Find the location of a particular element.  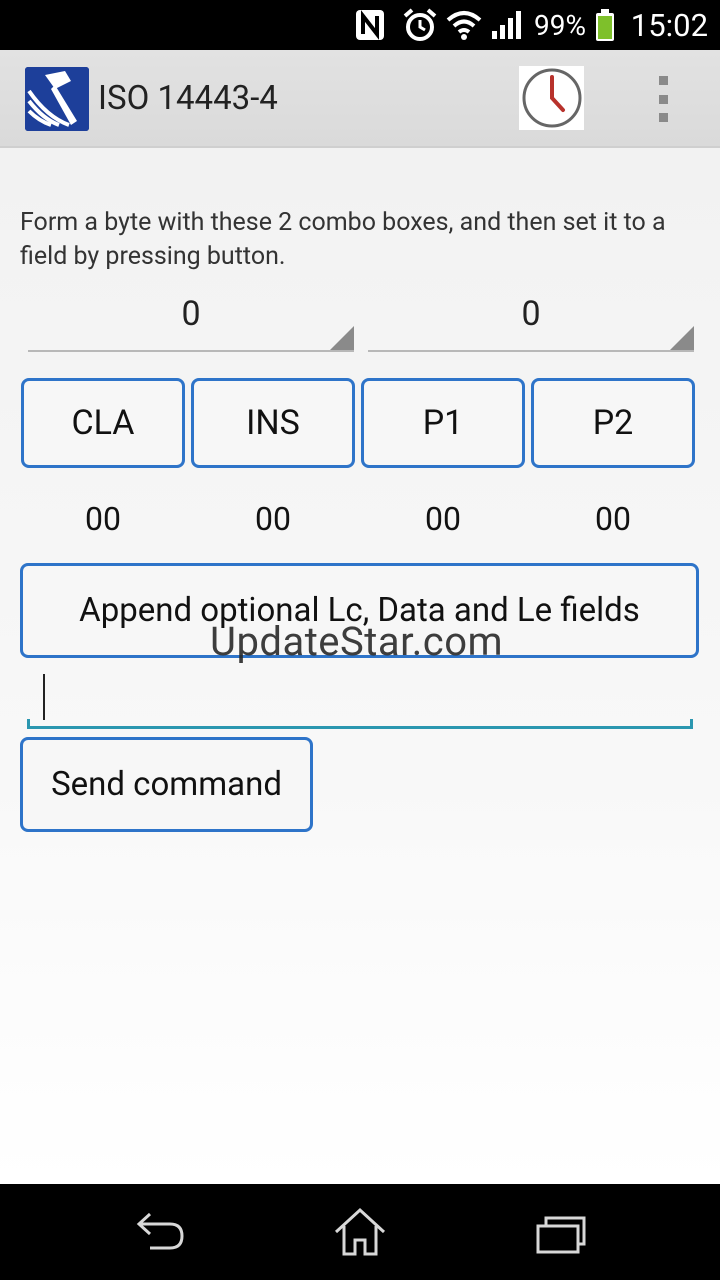

text-caret is located at coordinates (44, 697).